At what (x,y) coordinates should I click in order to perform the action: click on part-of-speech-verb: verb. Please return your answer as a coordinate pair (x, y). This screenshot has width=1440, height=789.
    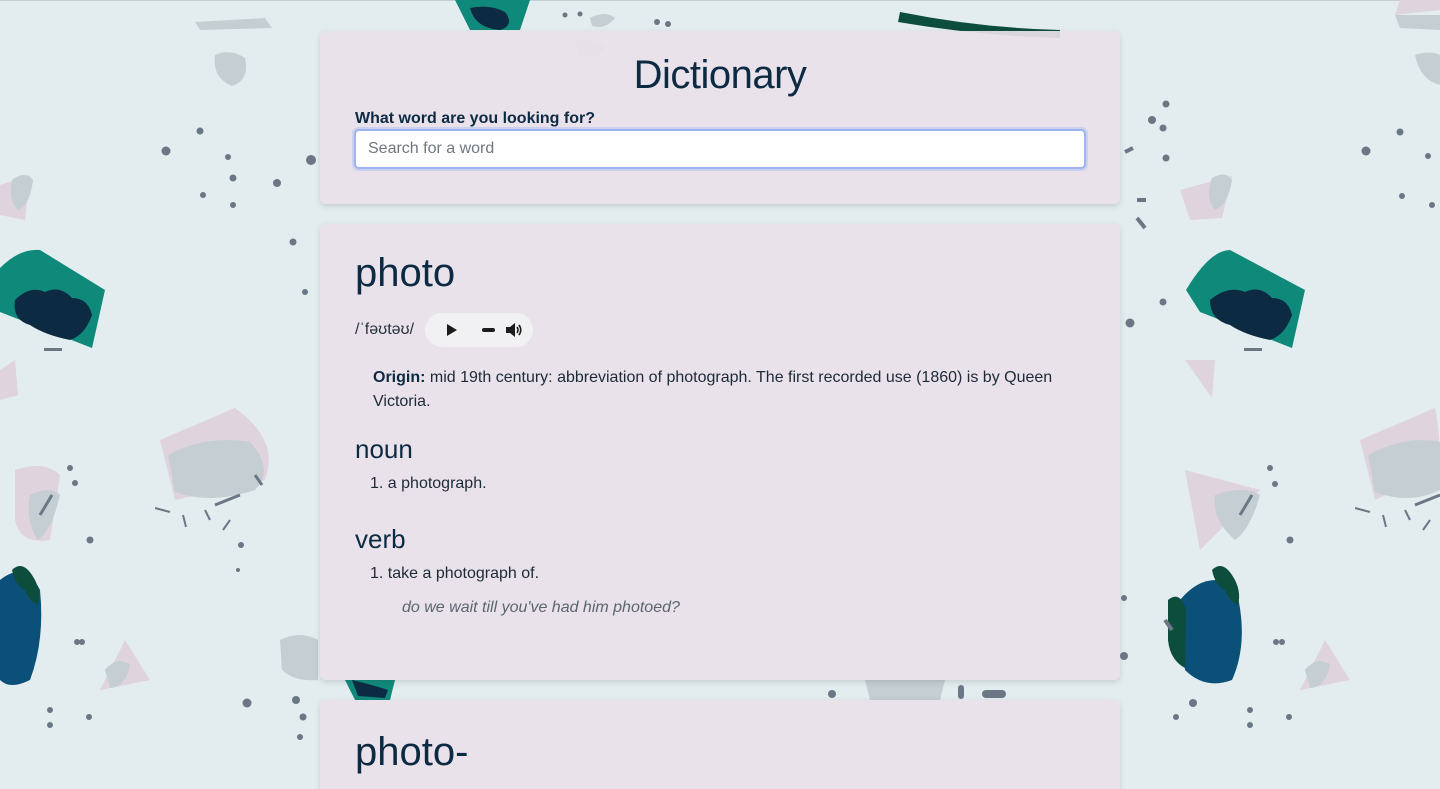
    Looking at the image, I should click on (380, 539).